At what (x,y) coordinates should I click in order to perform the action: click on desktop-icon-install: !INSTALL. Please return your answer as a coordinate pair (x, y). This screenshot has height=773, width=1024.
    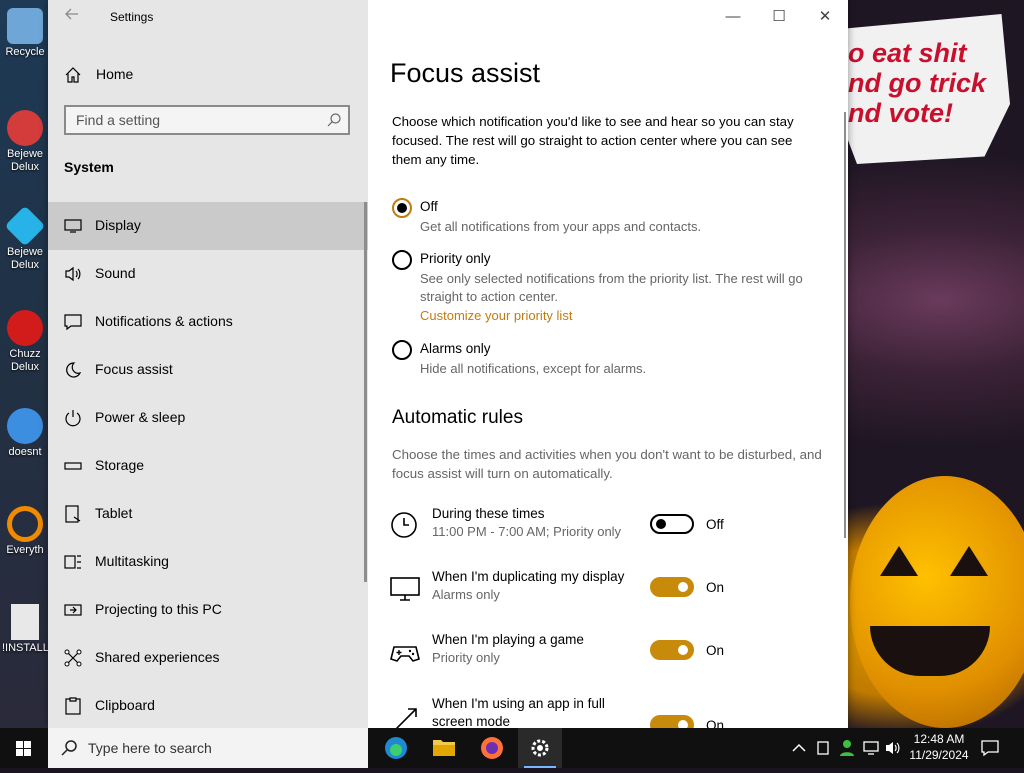
    Looking at the image, I should click on (25, 629).